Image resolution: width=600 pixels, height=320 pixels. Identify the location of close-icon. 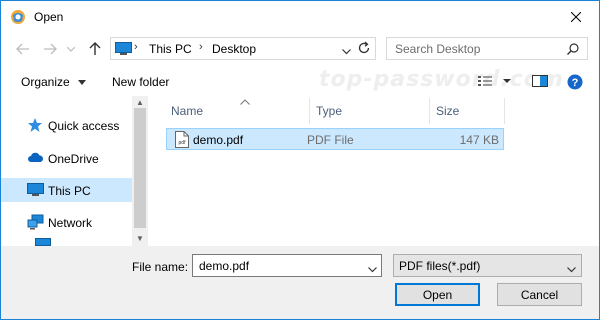
(576, 16).